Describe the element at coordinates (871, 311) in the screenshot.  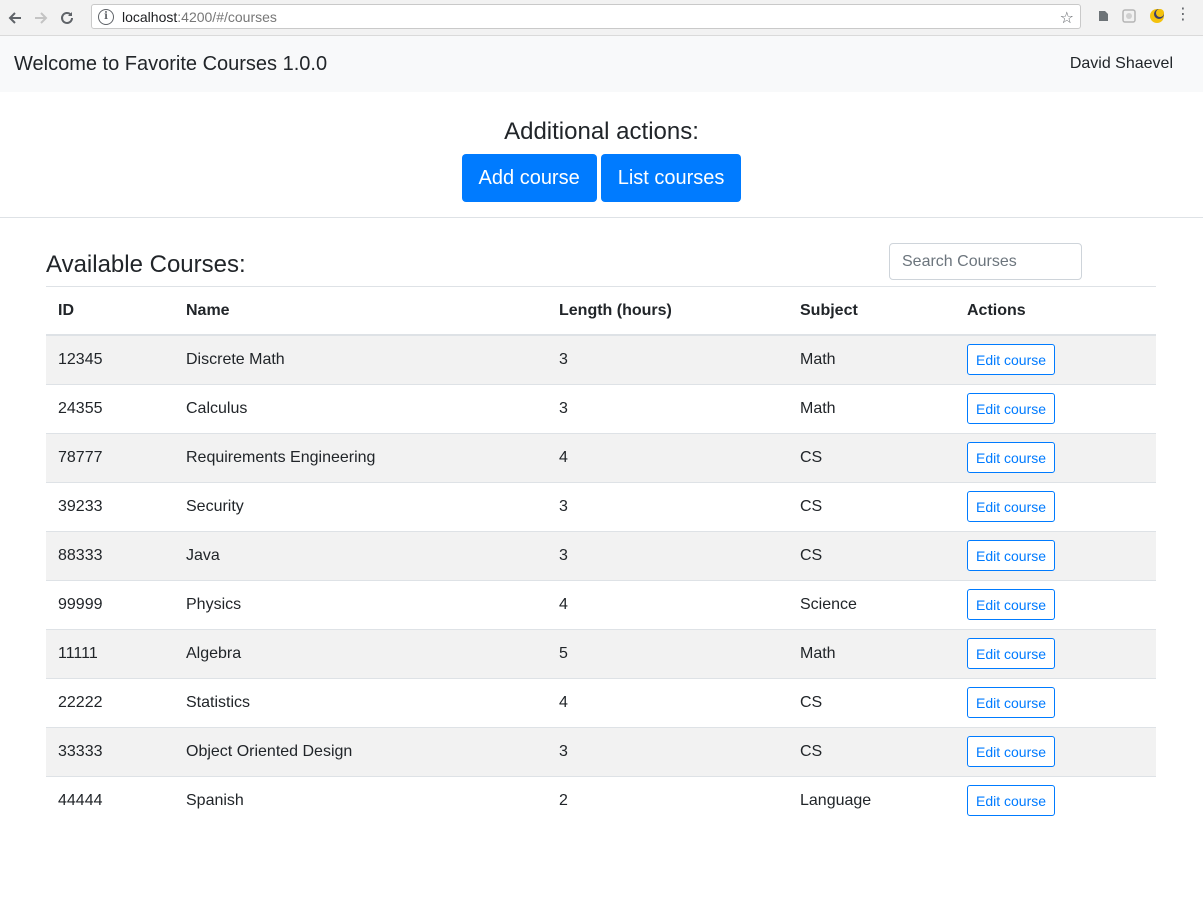
I see `column-header-subject: Subject` at that location.